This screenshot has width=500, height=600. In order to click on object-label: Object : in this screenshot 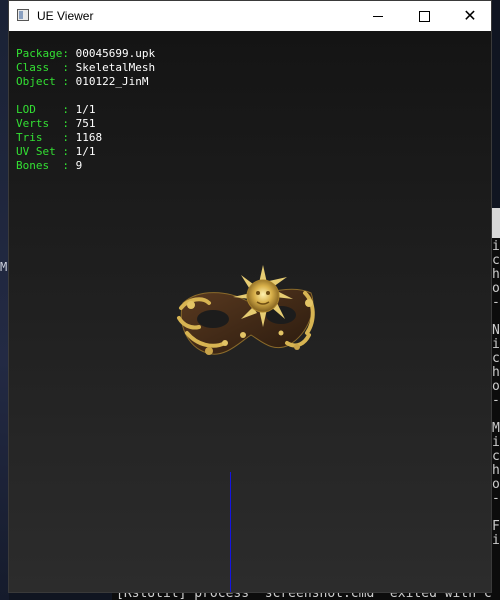, I will do `click(42, 81)`.